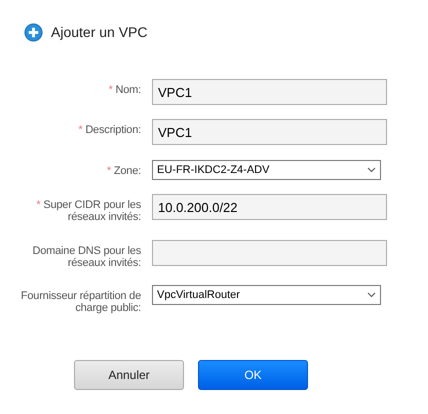  I want to click on field-label: * Zone:, so click(123, 170).